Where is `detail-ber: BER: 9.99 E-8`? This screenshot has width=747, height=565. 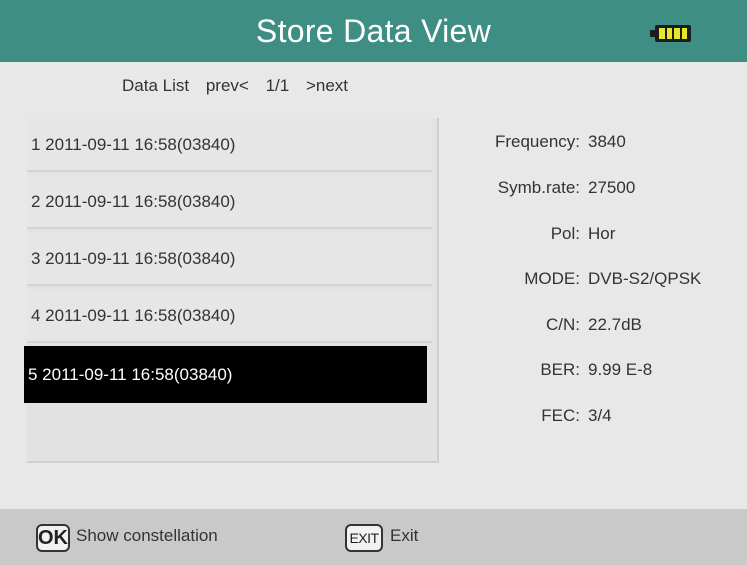 detail-ber: BER: 9.99 E-8 is located at coordinates (593, 370).